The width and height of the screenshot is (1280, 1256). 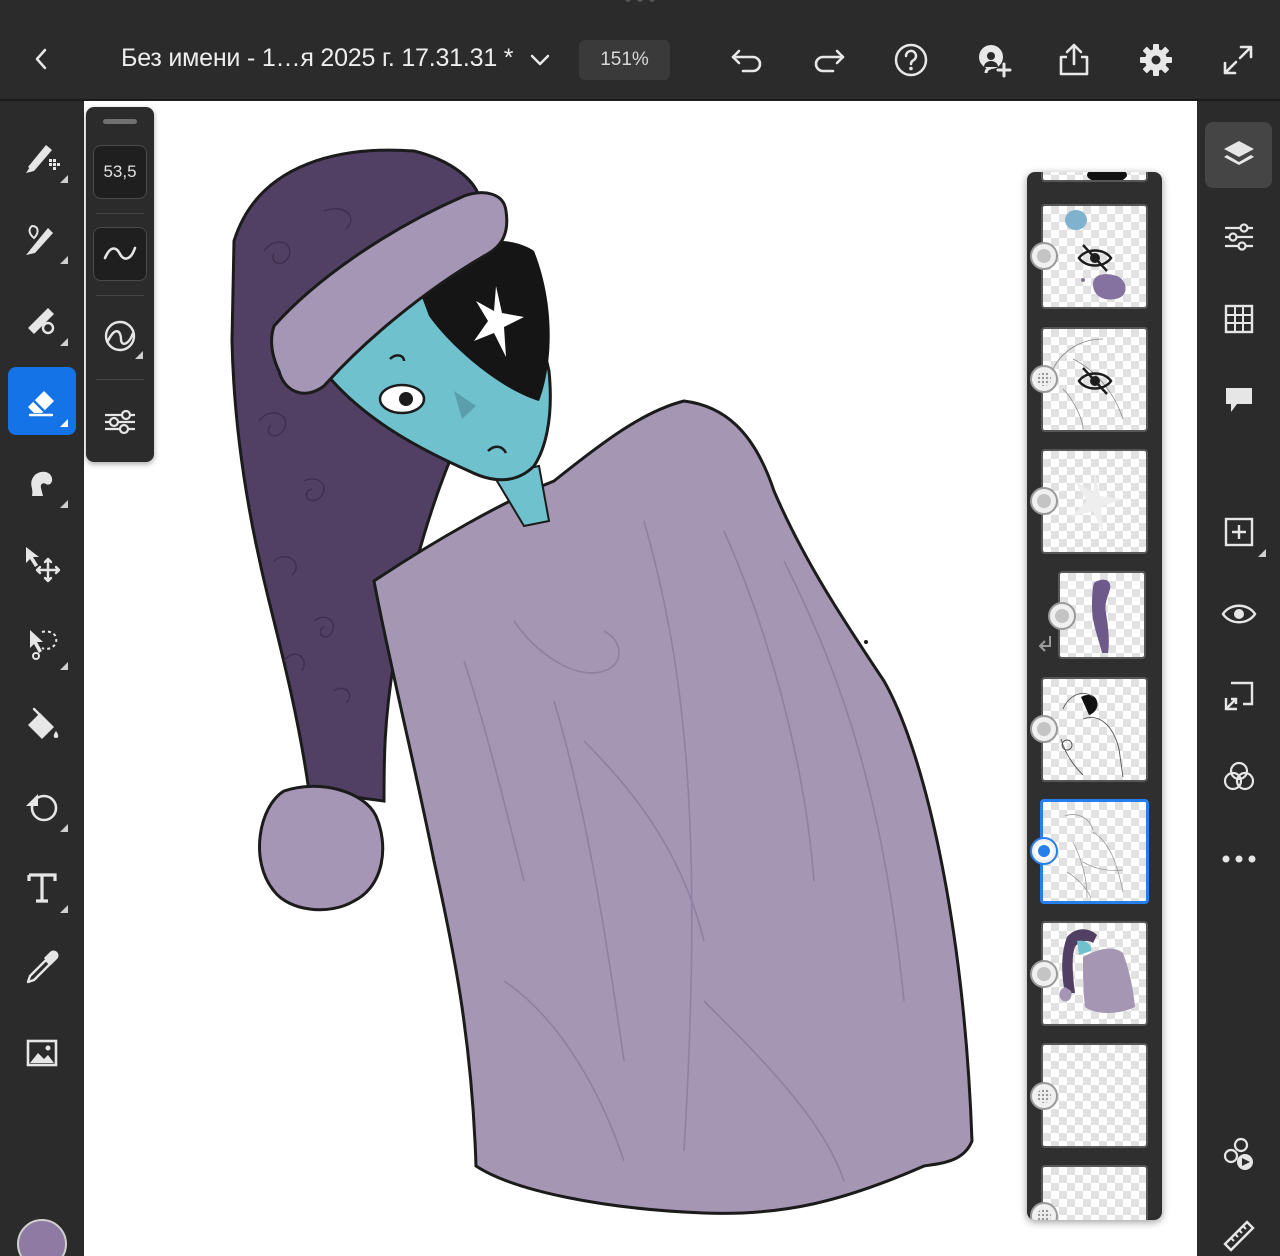 I want to click on fullscreen-icon, so click(x=1238, y=60).